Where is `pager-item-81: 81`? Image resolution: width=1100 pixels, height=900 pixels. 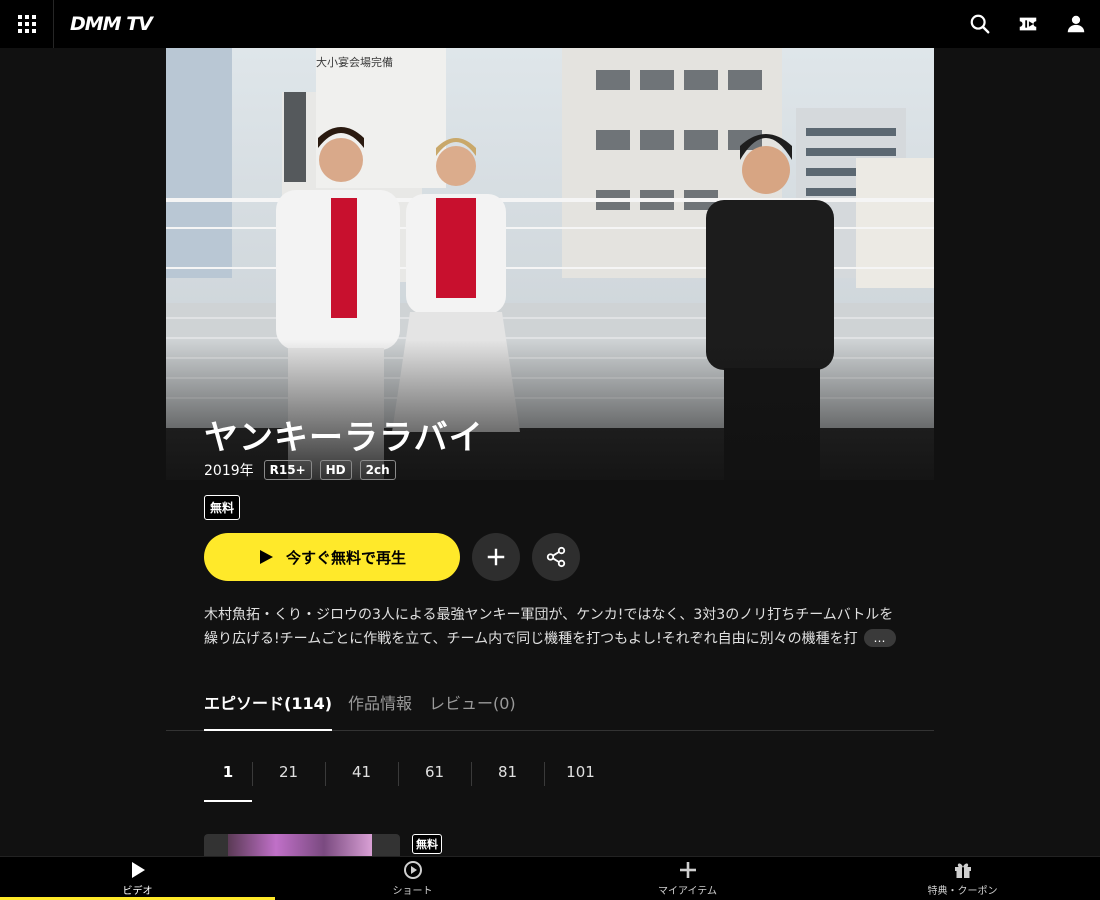
pager-item-81: 81 is located at coordinates (507, 780).